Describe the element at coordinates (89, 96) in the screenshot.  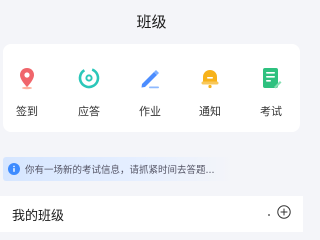
I see `tool-response: 应答` at that location.